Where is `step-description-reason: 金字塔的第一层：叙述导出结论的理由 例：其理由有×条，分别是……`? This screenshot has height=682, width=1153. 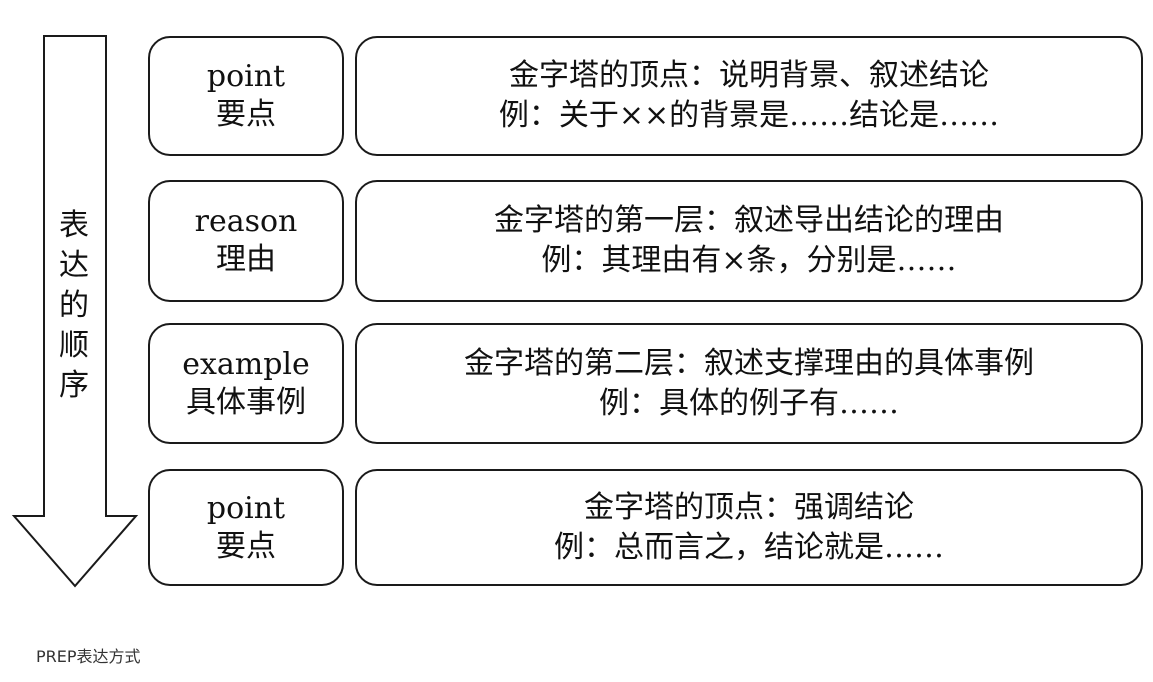 step-description-reason: 金字塔的第一层：叙述导出结论的理由 例：其理由有×条，分别是…… is located at coordinates (749, 241).